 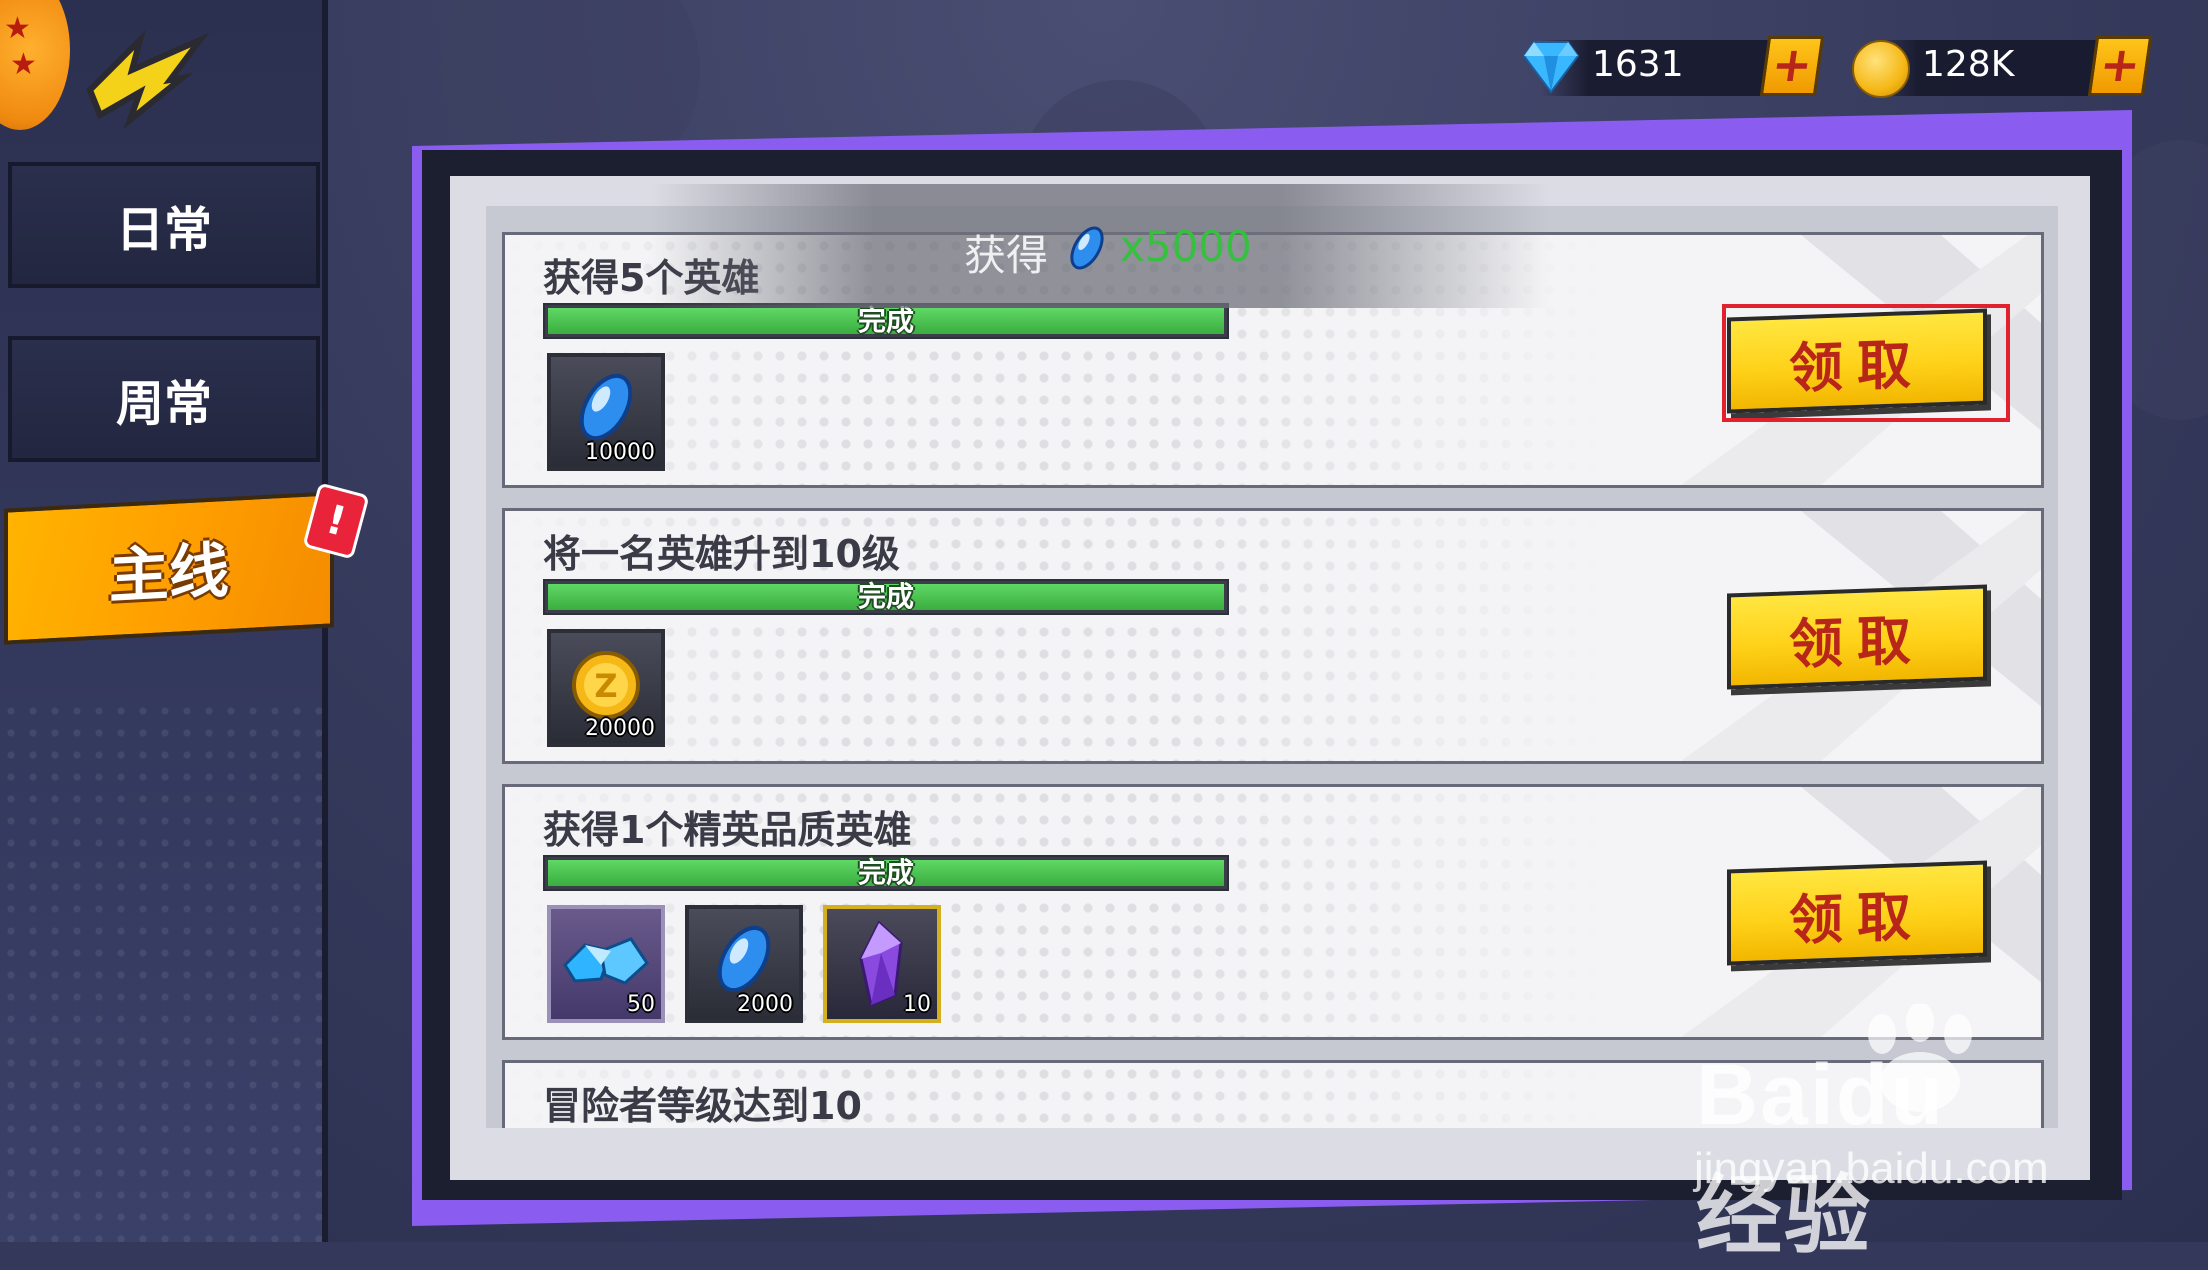 What do you see at coordinates (1881, 69) in the screenshot?
I see `gold-coin-icon` at bounding box center [1881, 69].